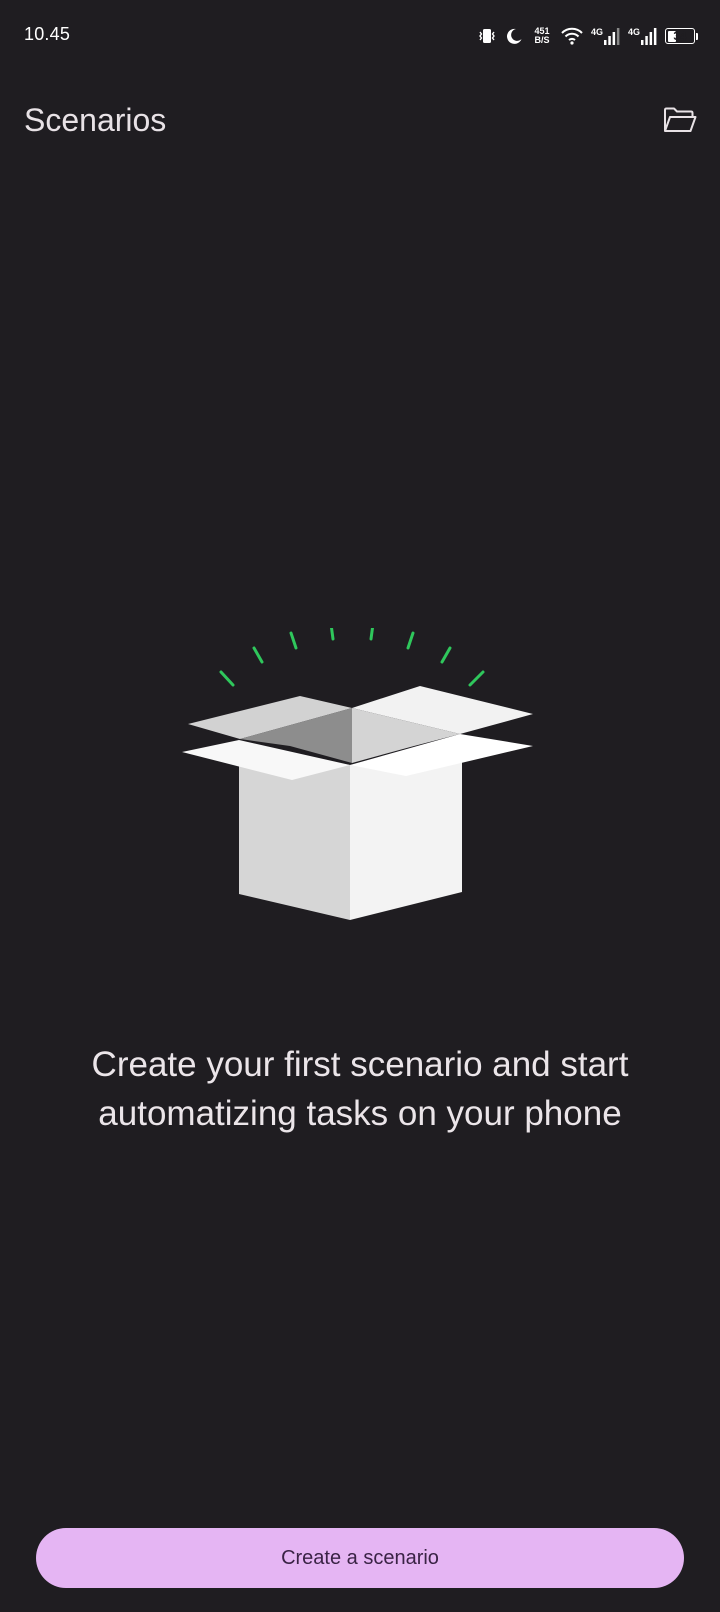 The image size is (720, 1612). I want to click on sim2-signal: 4G, so click(642, 36).